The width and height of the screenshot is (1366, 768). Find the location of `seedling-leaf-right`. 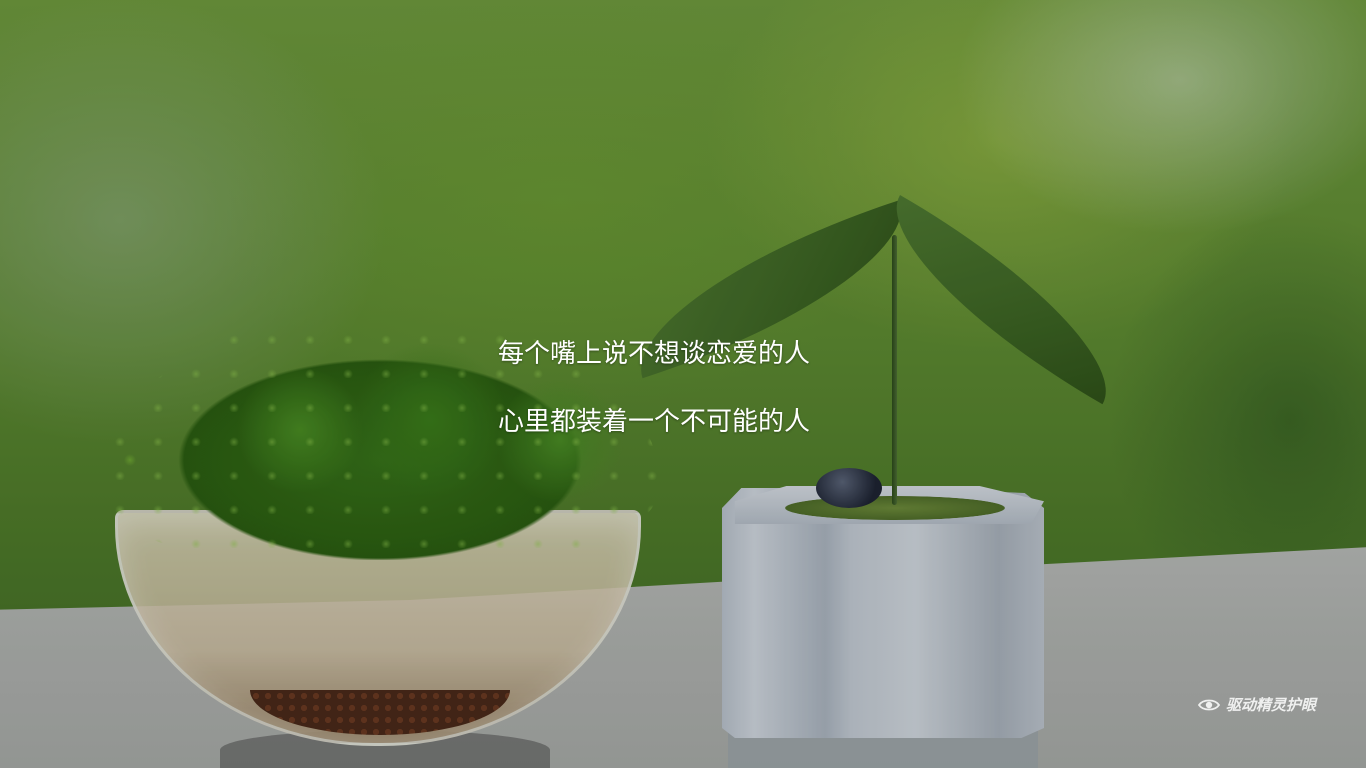

seedling-leaf-right is located at coordinates (1001, 300).